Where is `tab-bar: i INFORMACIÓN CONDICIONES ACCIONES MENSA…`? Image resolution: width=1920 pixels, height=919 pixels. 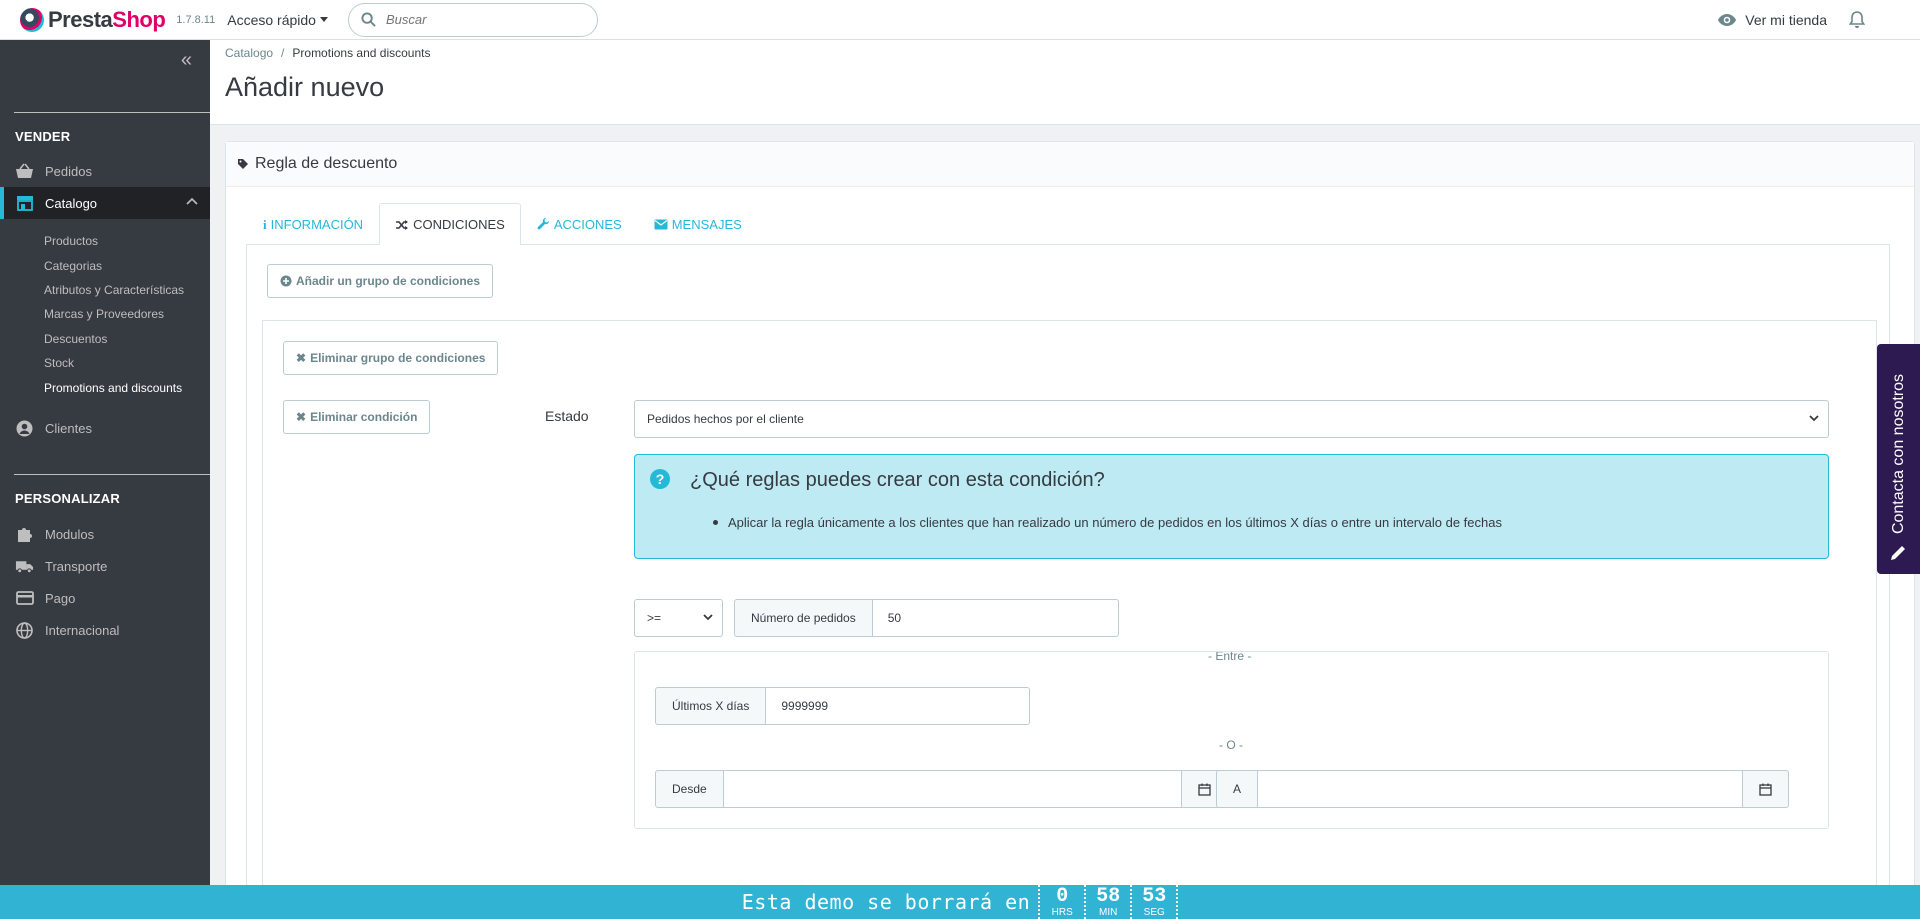 tab-bar: i INFORMACIÓN CONDICIONES ACCIONES MENSA… is located at coordinates (502, 224).